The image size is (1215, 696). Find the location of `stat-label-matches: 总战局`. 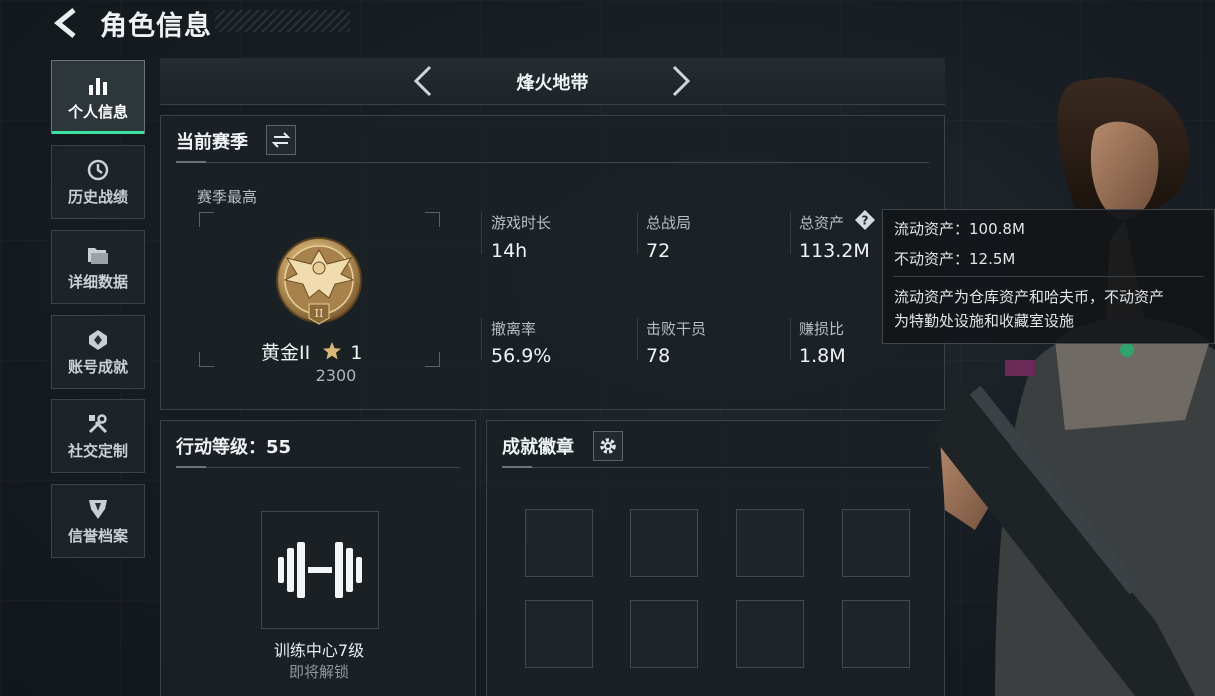

stat-label-matches: 总战局 is located at coordinates (669, 223).